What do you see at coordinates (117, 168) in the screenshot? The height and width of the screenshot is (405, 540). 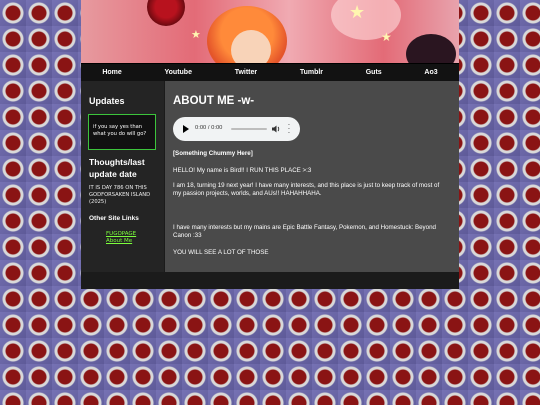 I see `thoughts-heading: Thoughts/last update date` at bounding box center [117, 168].